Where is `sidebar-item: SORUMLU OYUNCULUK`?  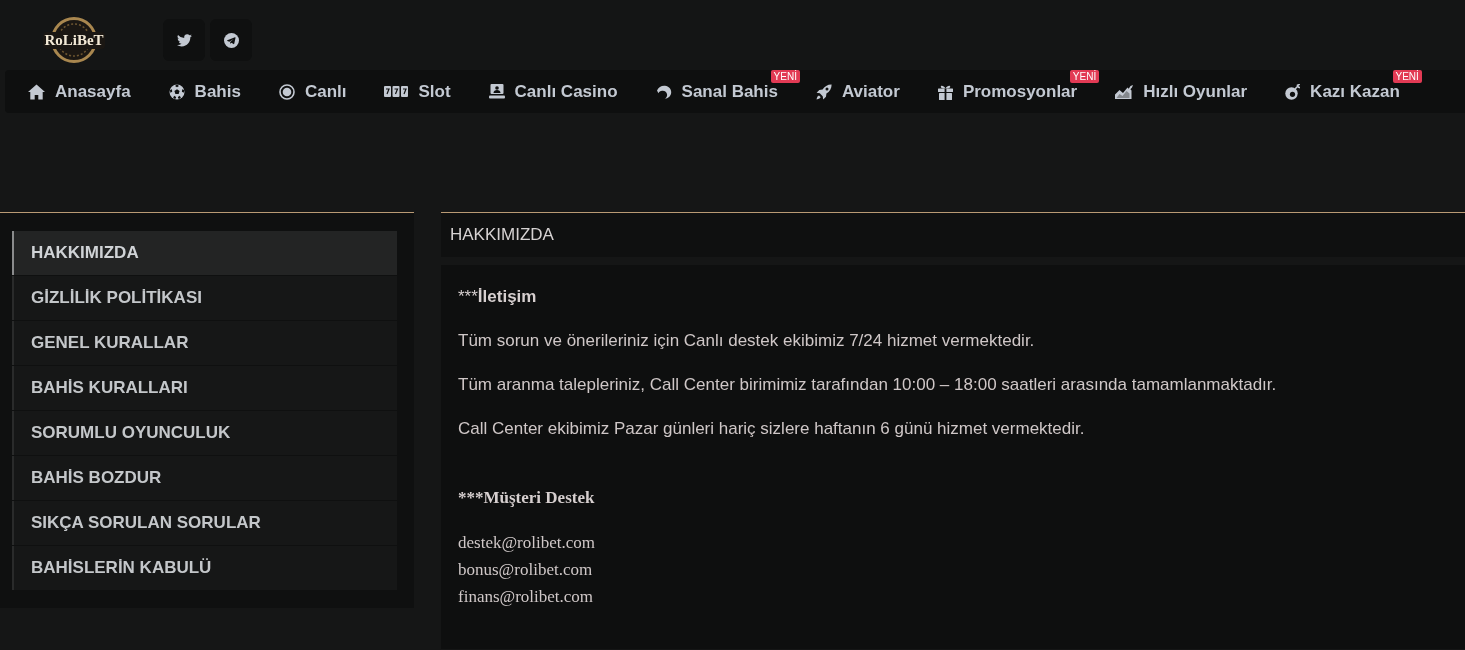
sidebar-item: SORUMLU OYUNCULUK is located at coordinates (204, 433).